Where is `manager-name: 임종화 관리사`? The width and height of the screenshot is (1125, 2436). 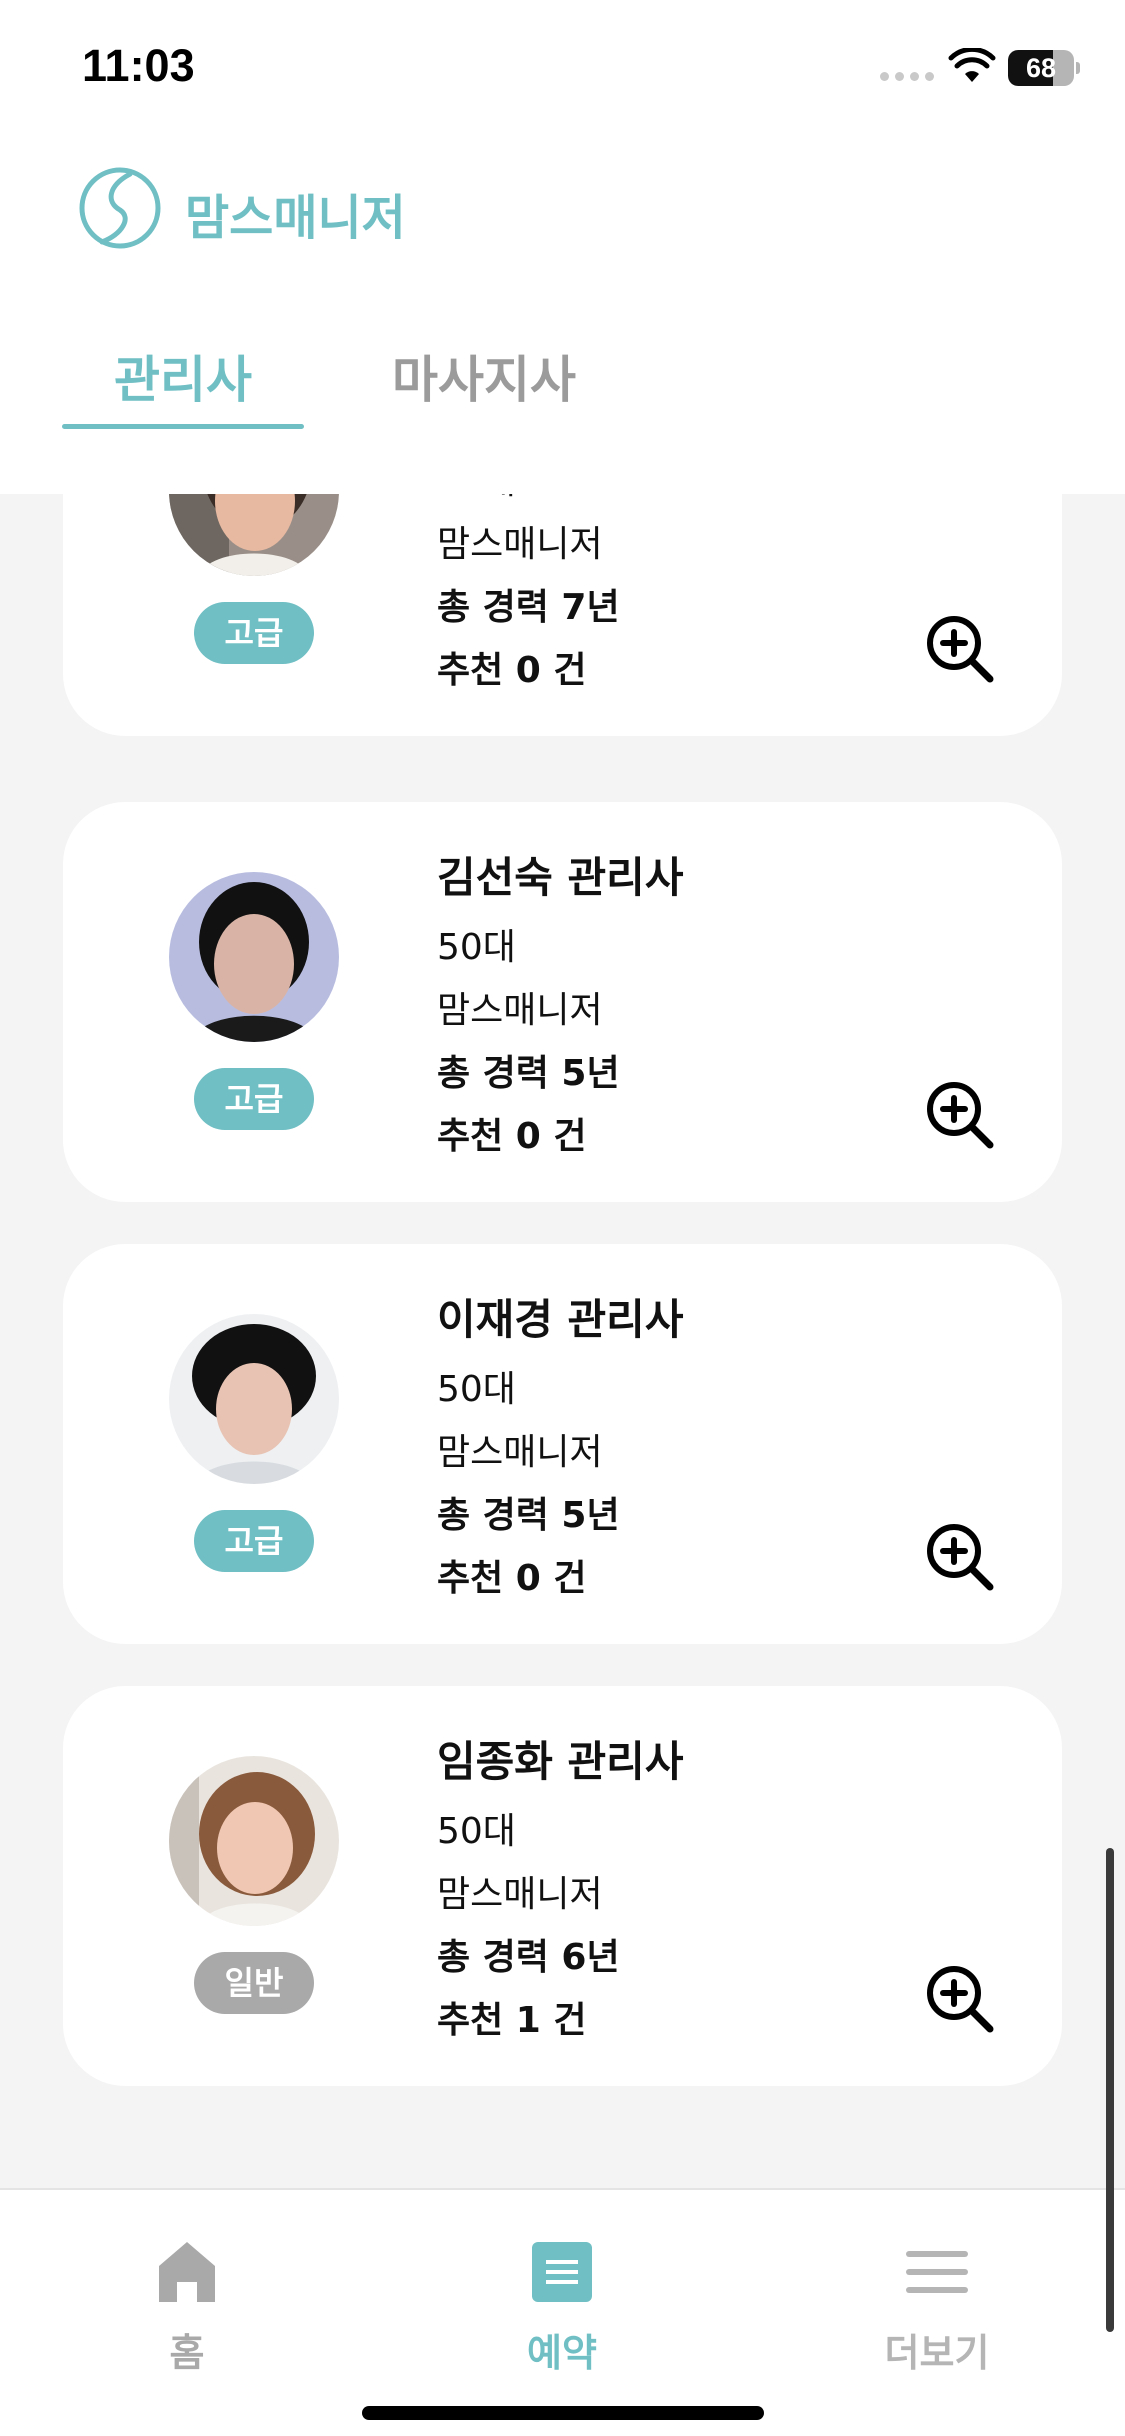
manager-name: 임종화 관리사 is located at coordinates (560, 1761).